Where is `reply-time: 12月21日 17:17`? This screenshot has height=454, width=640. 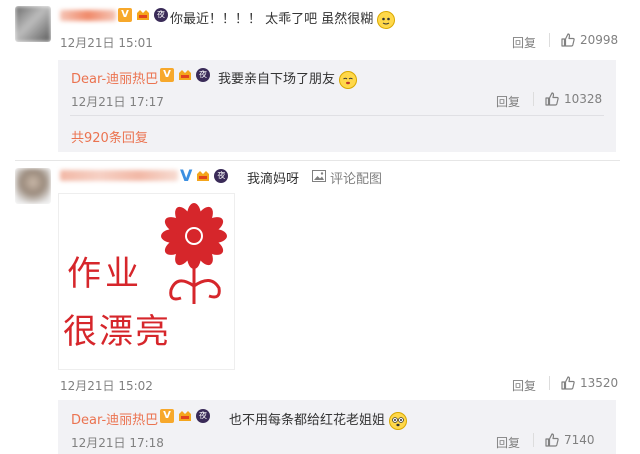 reply-time: 12月21日 17:17 is located at coordinates (117, 102).